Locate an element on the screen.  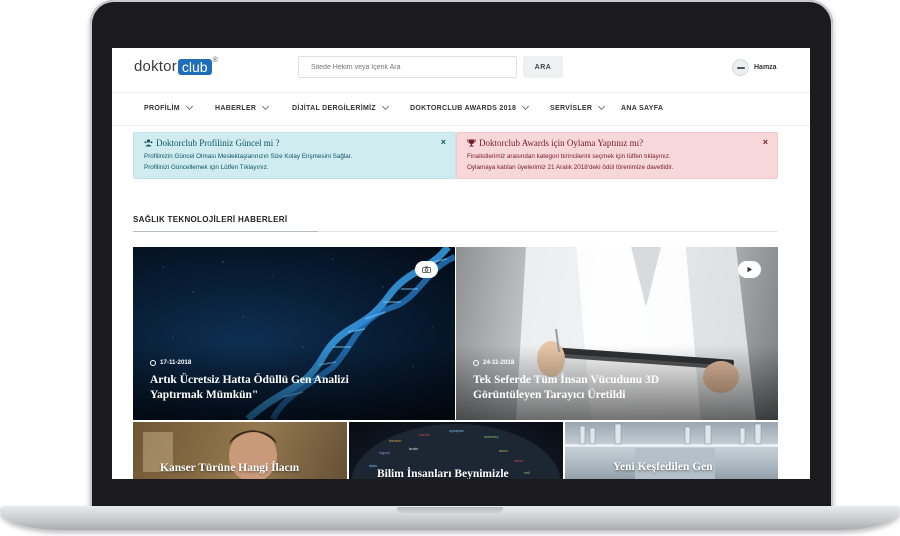
news-date: 17-11-2018 is located at coordinates (170, 362).